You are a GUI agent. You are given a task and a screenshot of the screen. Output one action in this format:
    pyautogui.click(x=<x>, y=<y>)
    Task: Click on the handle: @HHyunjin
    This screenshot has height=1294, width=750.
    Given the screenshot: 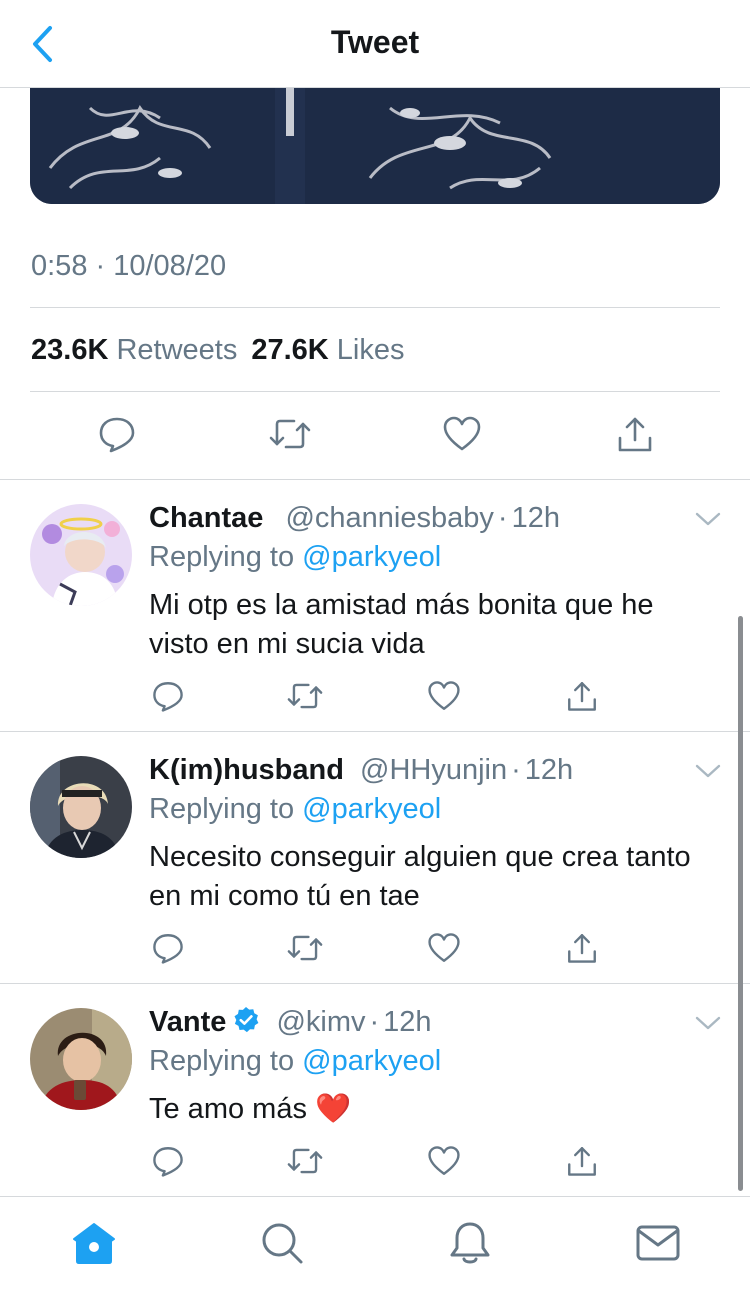 What is the action you would take?
    pyautogui.click(x=433, y=770)
    